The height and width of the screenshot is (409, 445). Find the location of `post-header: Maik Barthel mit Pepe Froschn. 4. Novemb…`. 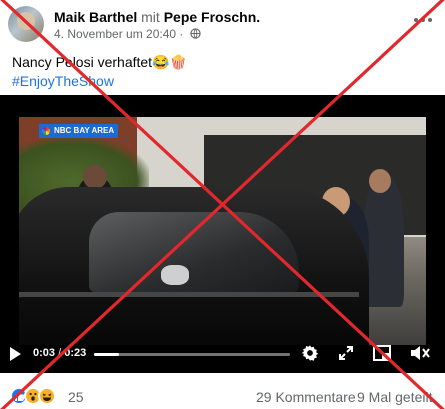

post-header: Maik Barthel mit Pepe Froschn. 4. Novemb… is located at coordinates (226, 24).